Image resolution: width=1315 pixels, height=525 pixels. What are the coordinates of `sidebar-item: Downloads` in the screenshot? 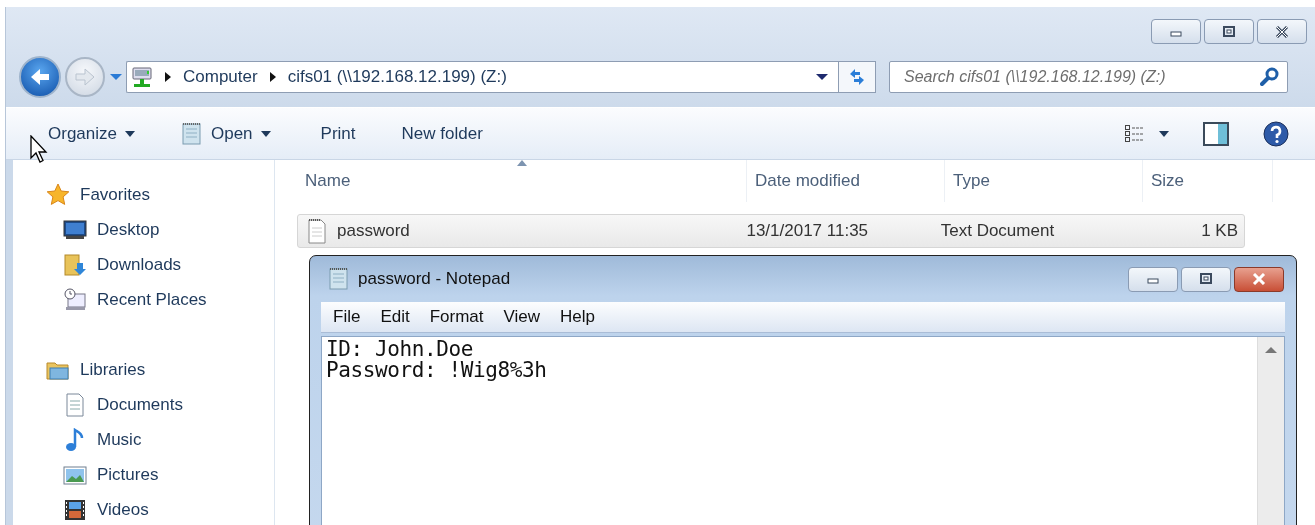 It's located at (143, 264).